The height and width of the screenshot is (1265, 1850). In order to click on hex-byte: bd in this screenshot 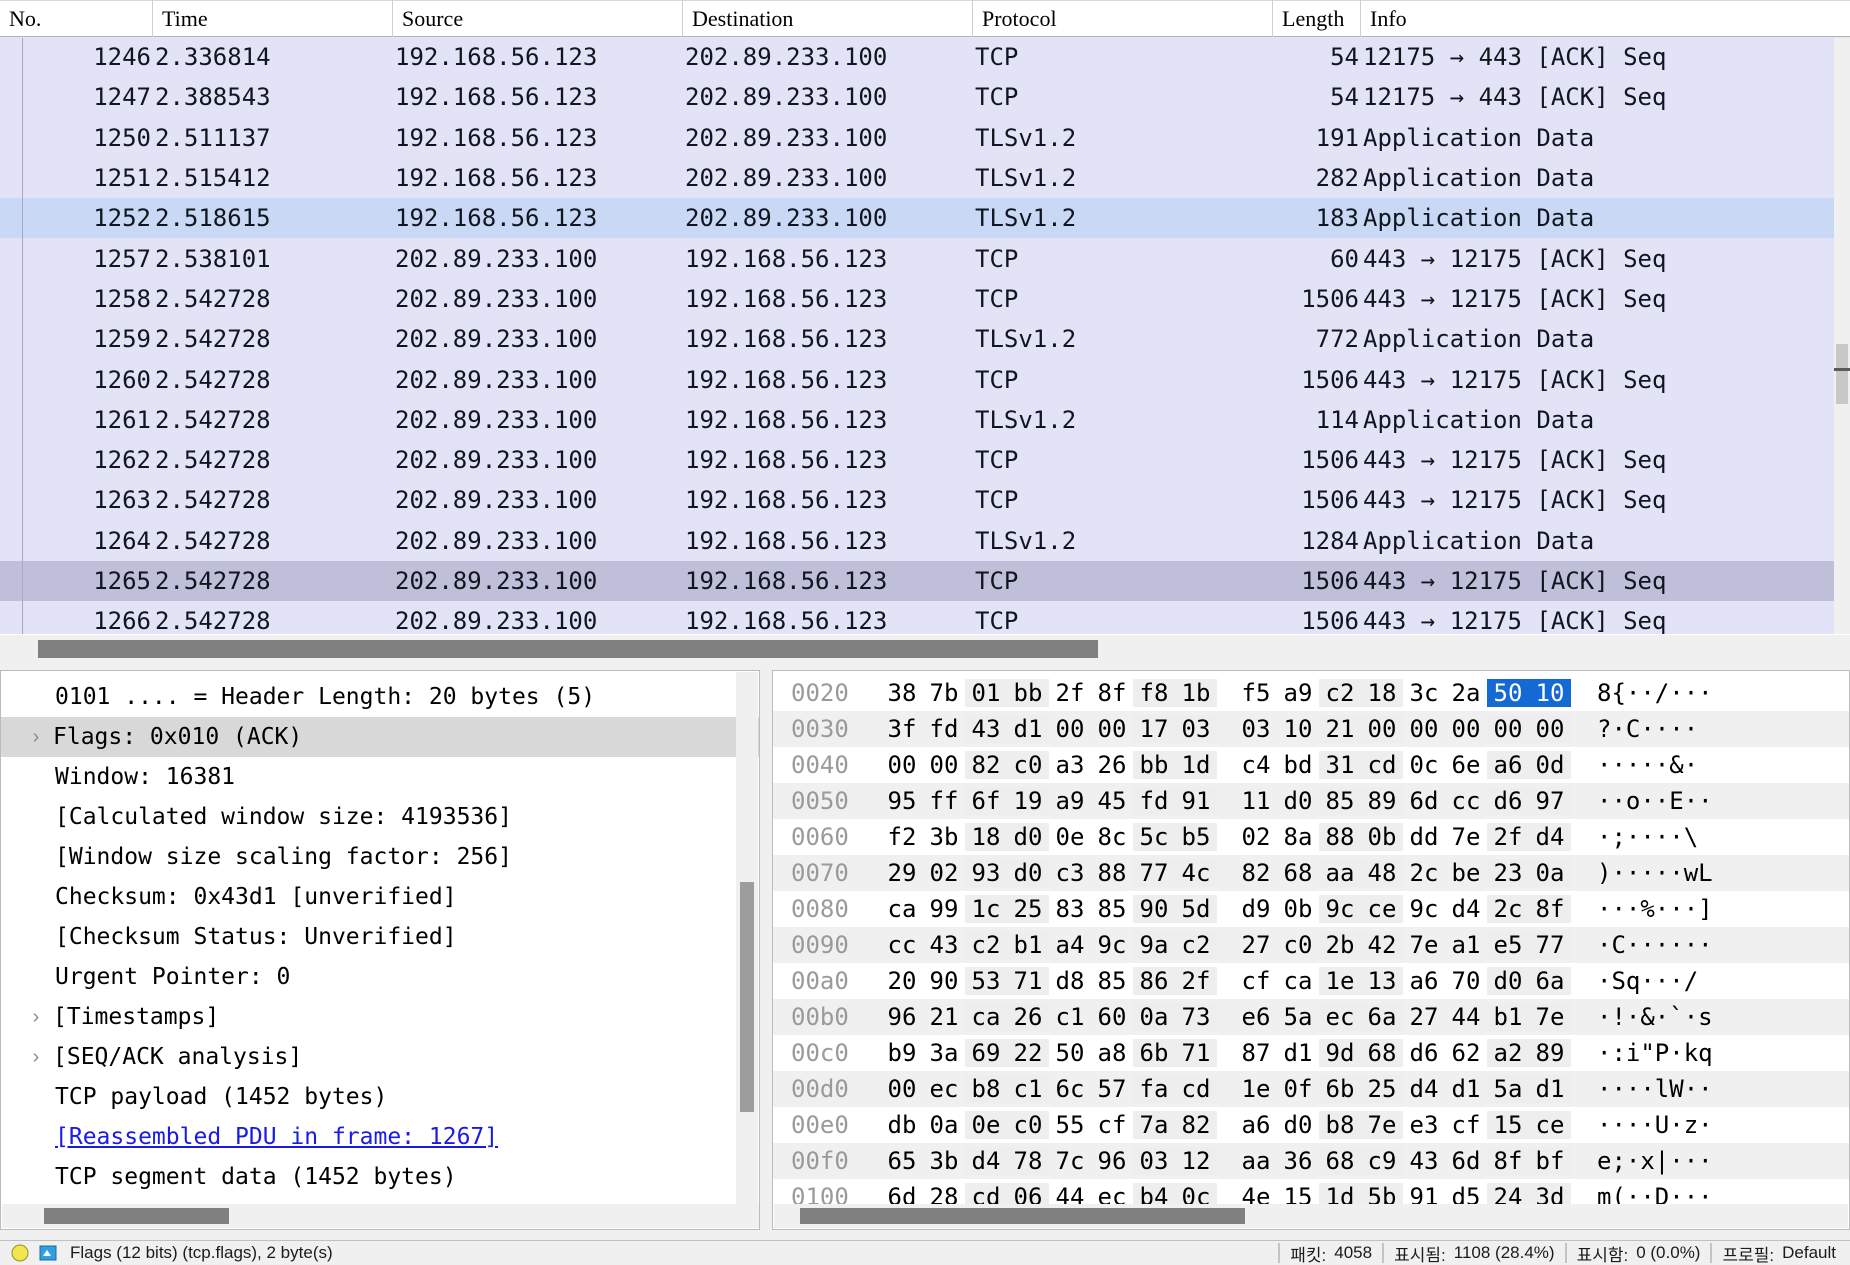, I will do `click(1298, 765)`.